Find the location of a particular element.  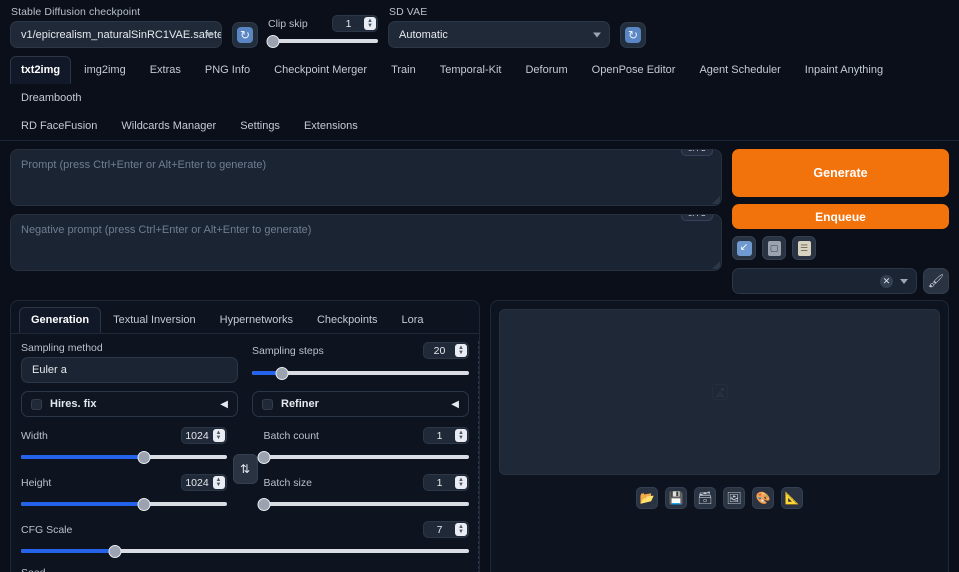

clear-prompt-button: ▢ is located at coordinates (774, 248).